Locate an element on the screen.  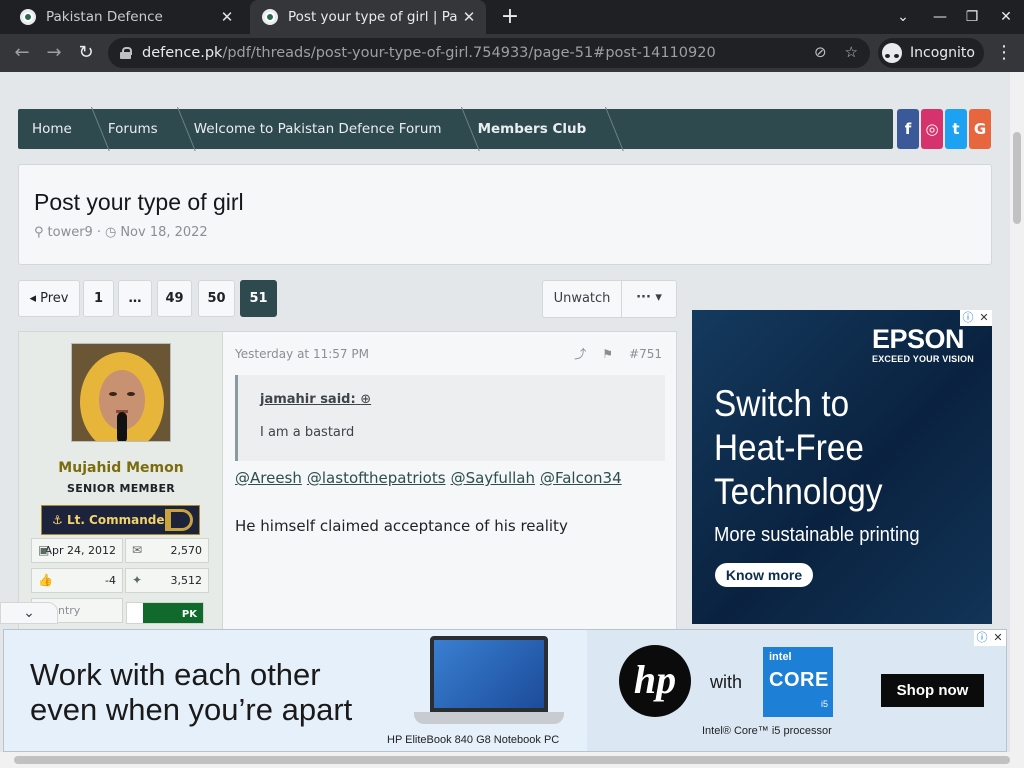
tab-title: Pakistan Defence is located at coordinates (104, 17).